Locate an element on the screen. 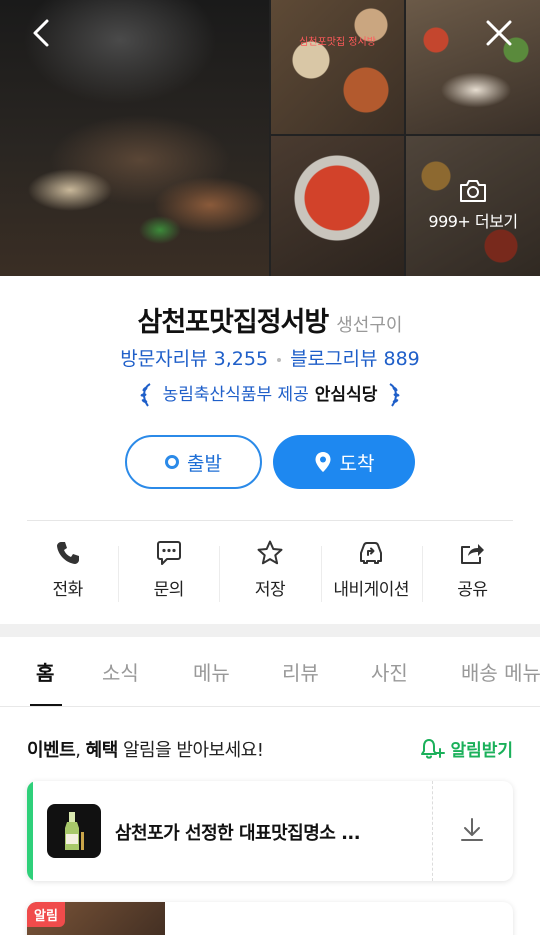 Image resolution: width=540 pixels, height=935 pixels. back-arrow-icon is located at coordinates (41, 33).